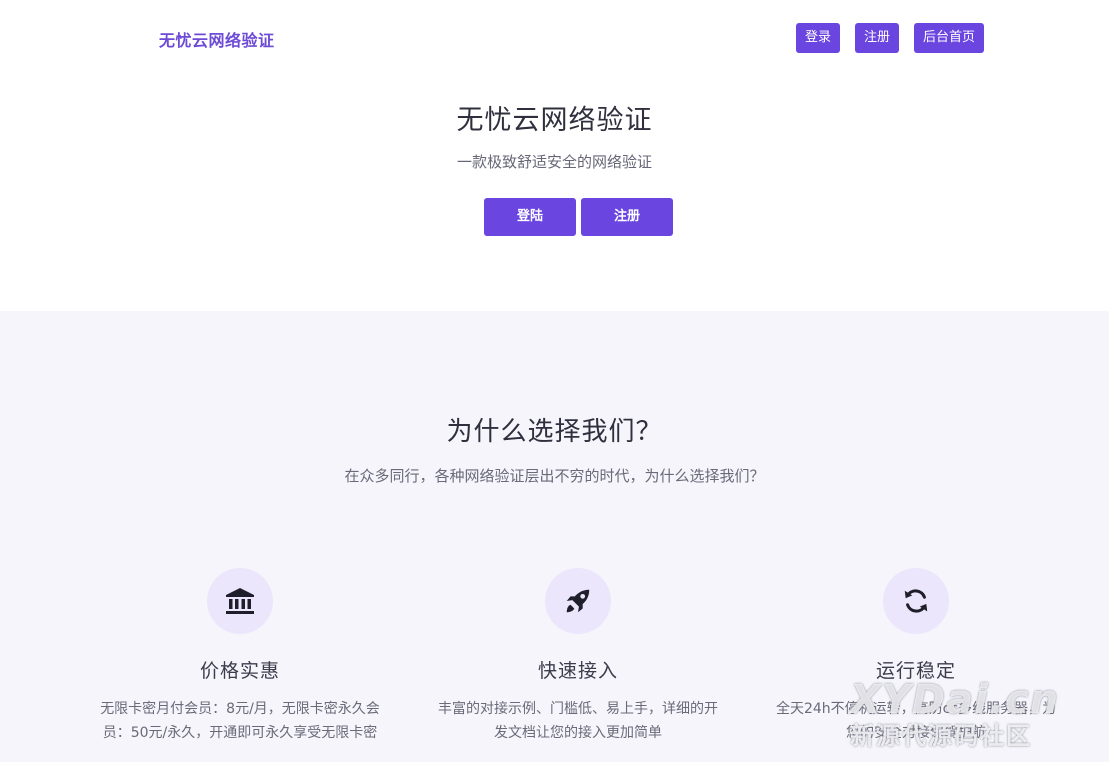 Image resolution: width=1109 pixels, height=762 pixels. Describe the element at coordinates (578, 656) in the screenshot. I see `feature-card-fast: 快速接入 丰富的对接示例、门槛低、易上手，详细的开发文档让您的接入更加简单` at that location.